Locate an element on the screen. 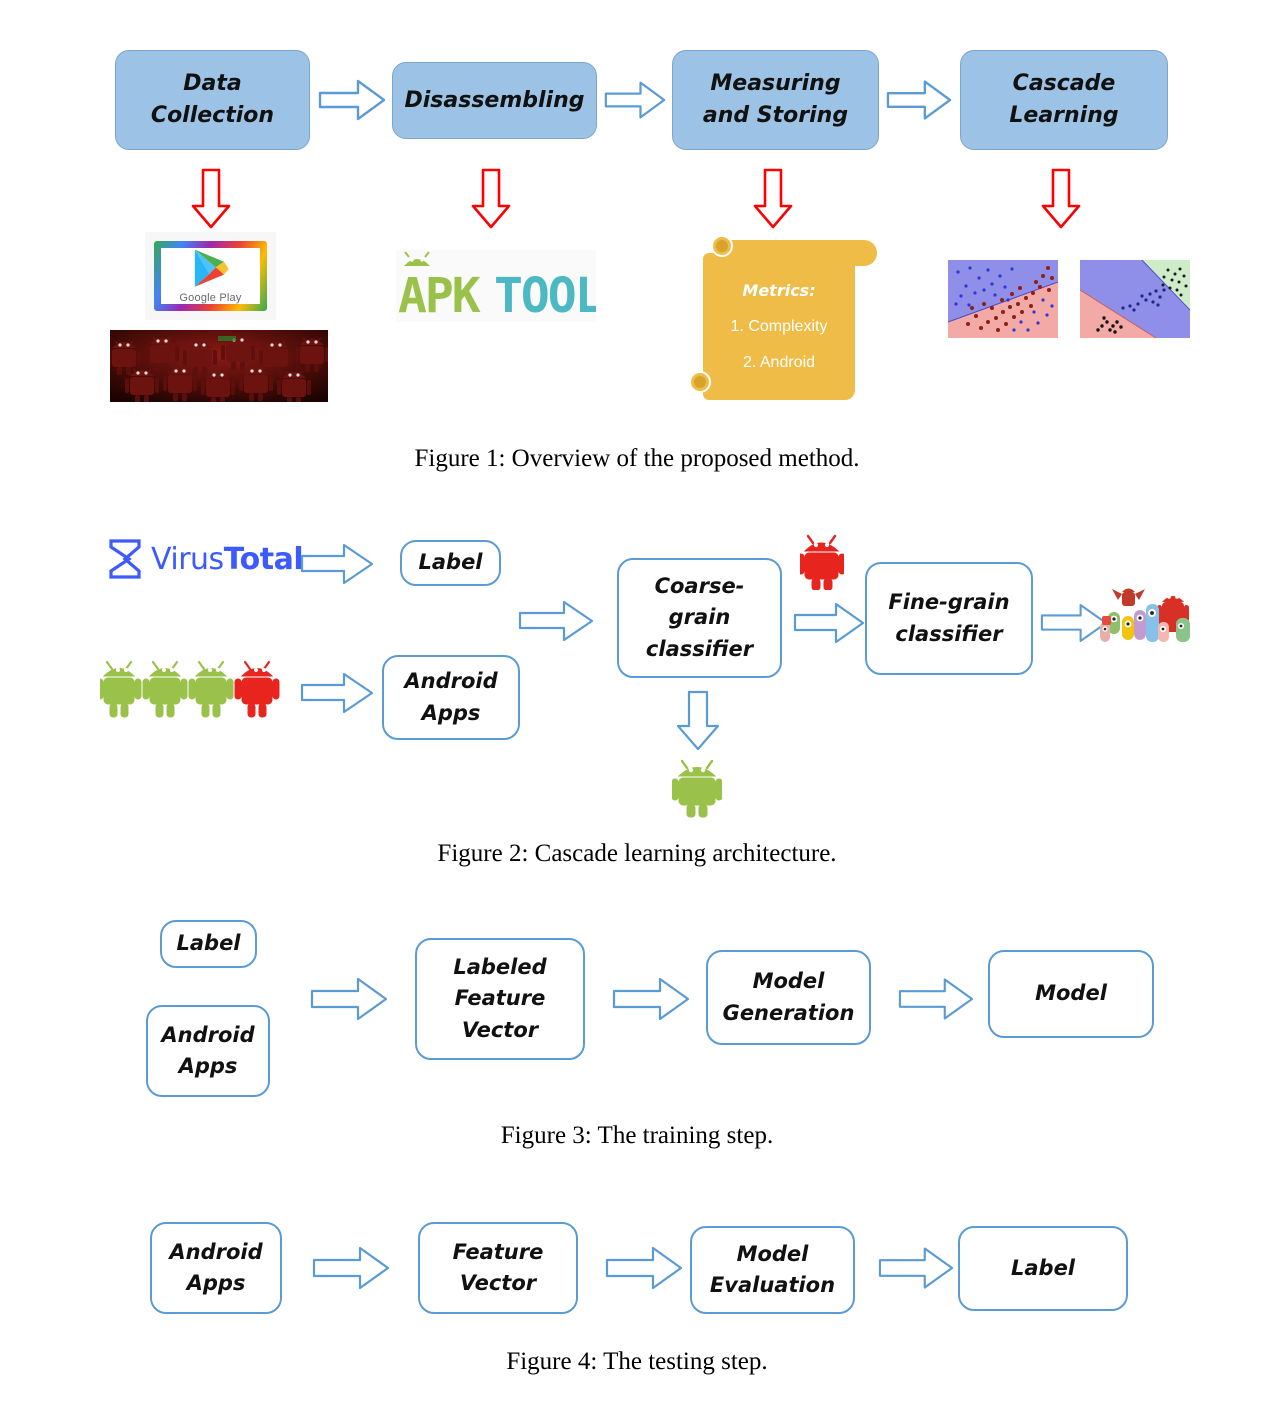  figure2-arrow-to-coarse-classifier is located at coordinates (556, 621).